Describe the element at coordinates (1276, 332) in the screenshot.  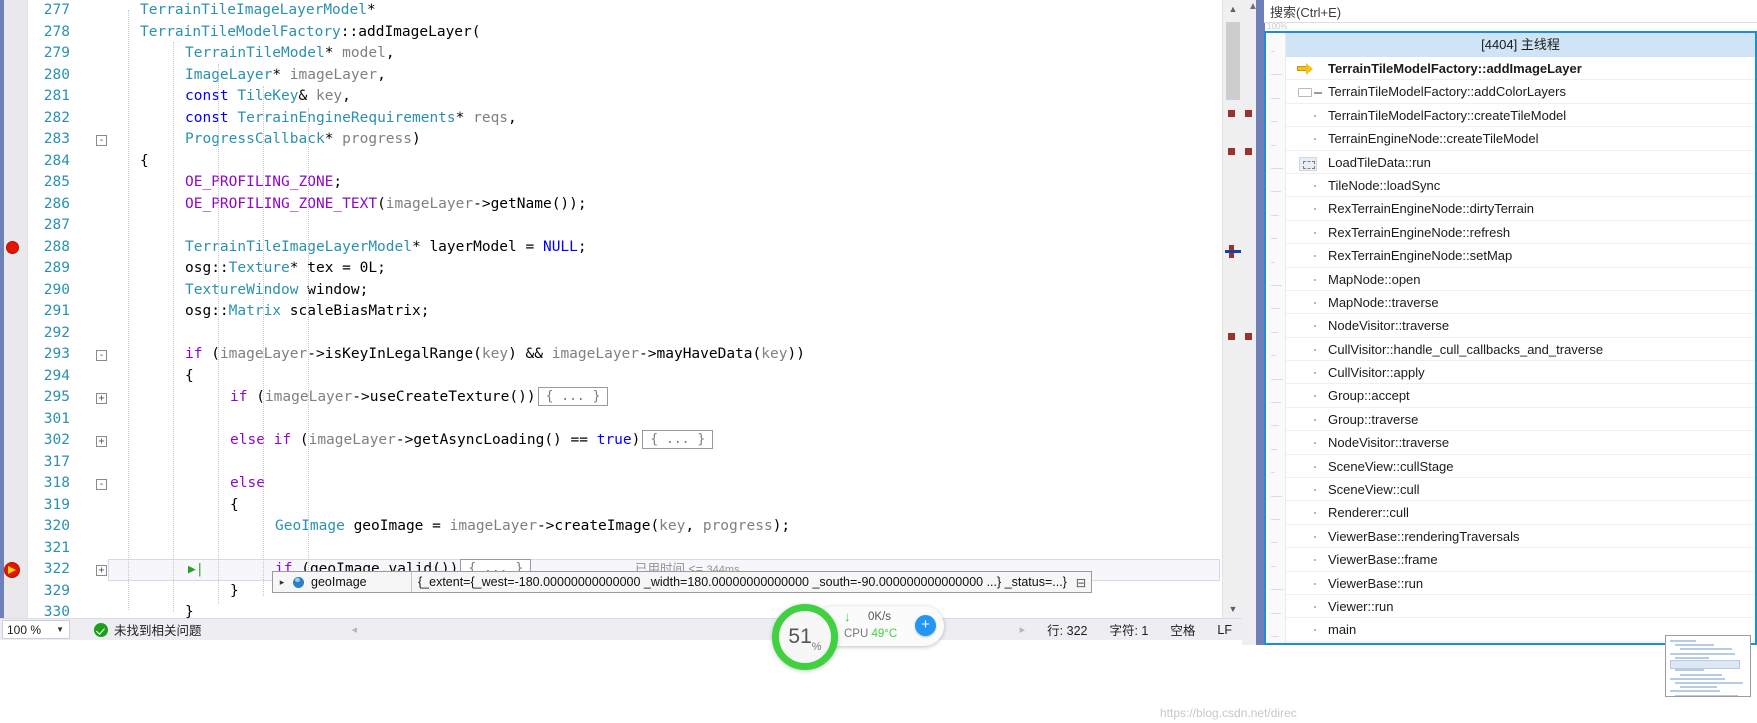
I see `code-minimap: 100%` at that location.